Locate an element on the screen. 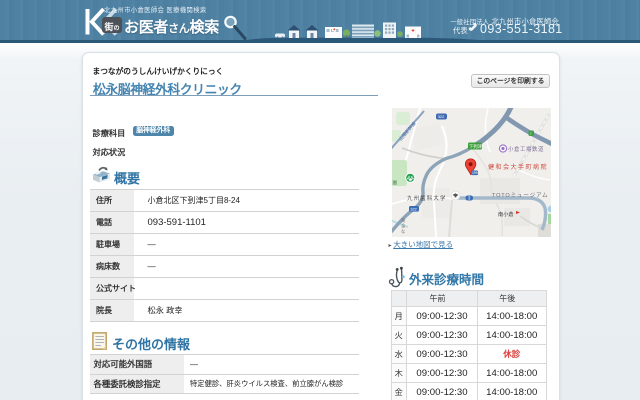 This screenshot has width=640, height=400. svg-text: 九州歯科大学 is located at coordinates (427, 198).